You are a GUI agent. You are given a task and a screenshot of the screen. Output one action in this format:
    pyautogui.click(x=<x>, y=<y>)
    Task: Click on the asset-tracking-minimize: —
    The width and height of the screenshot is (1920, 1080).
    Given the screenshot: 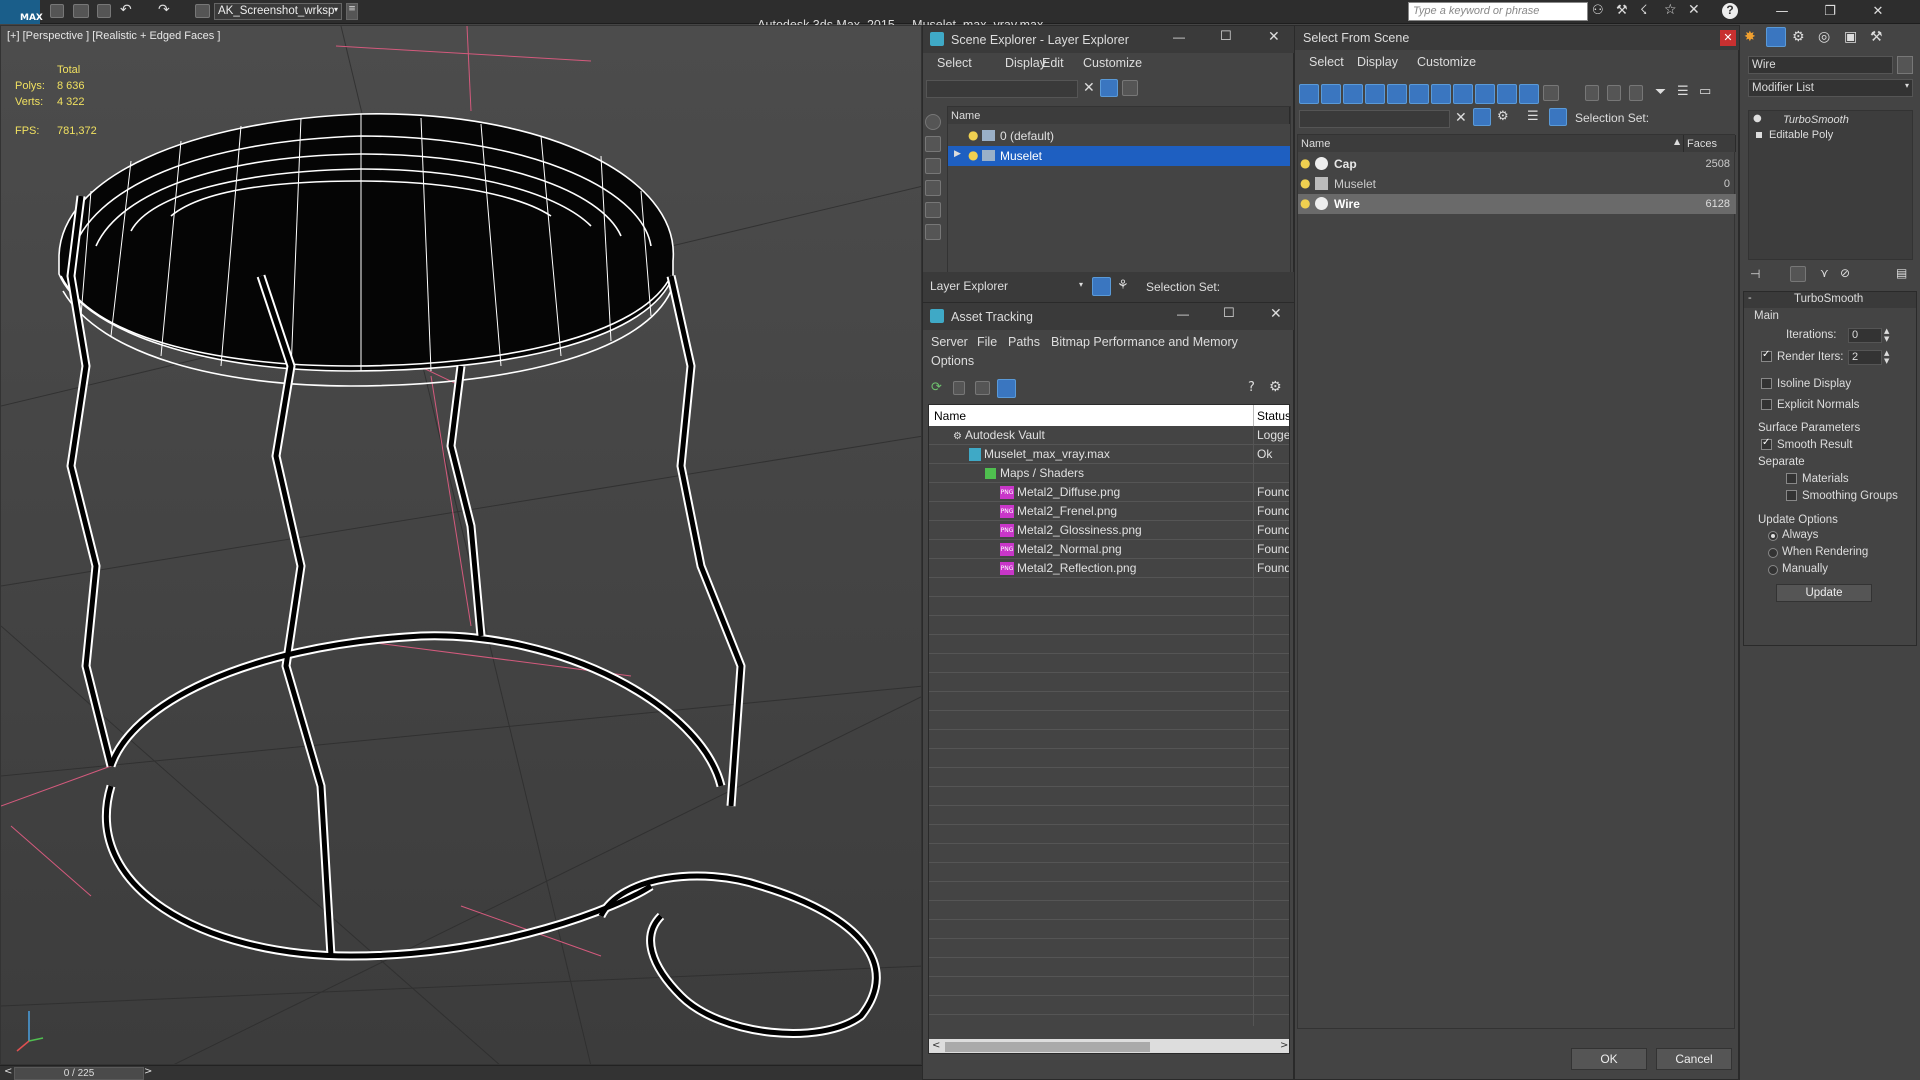 What is the action you would take?
    pyautogui.click(x=1183, y=314)
    